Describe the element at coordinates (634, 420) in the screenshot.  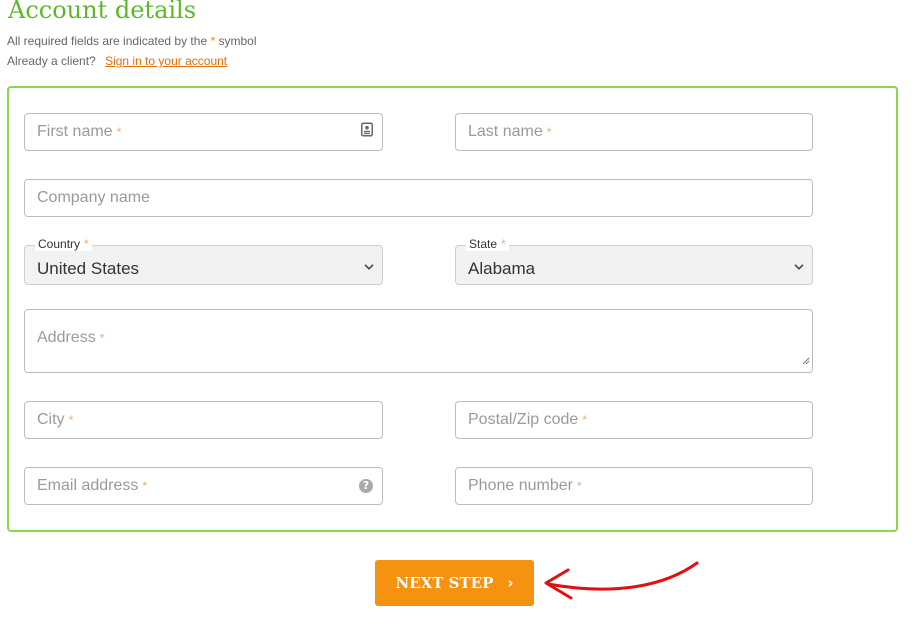
I see `postal-code-field: Postal/Zip code *` at that location.